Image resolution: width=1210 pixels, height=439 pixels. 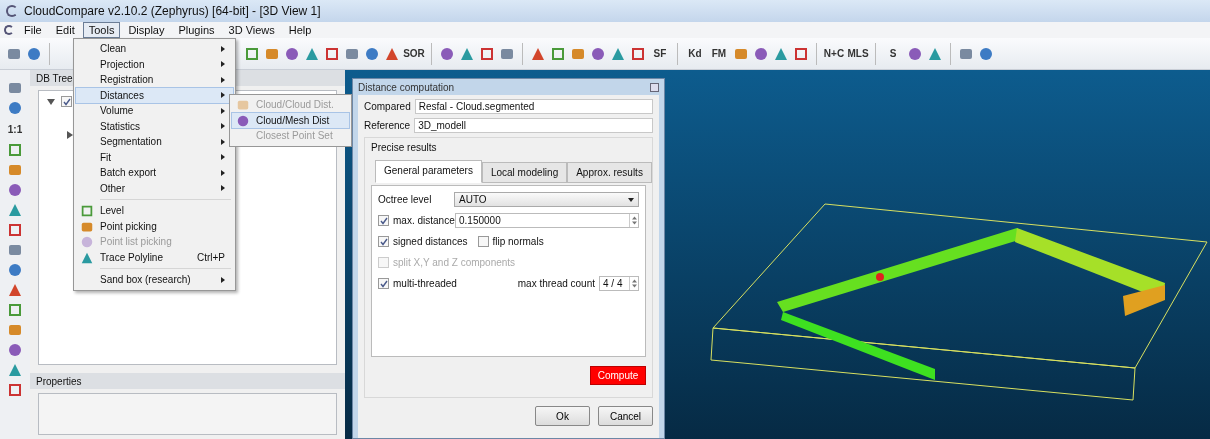 I want to click on menu-item: Batch export, so click(x=154, y=173).